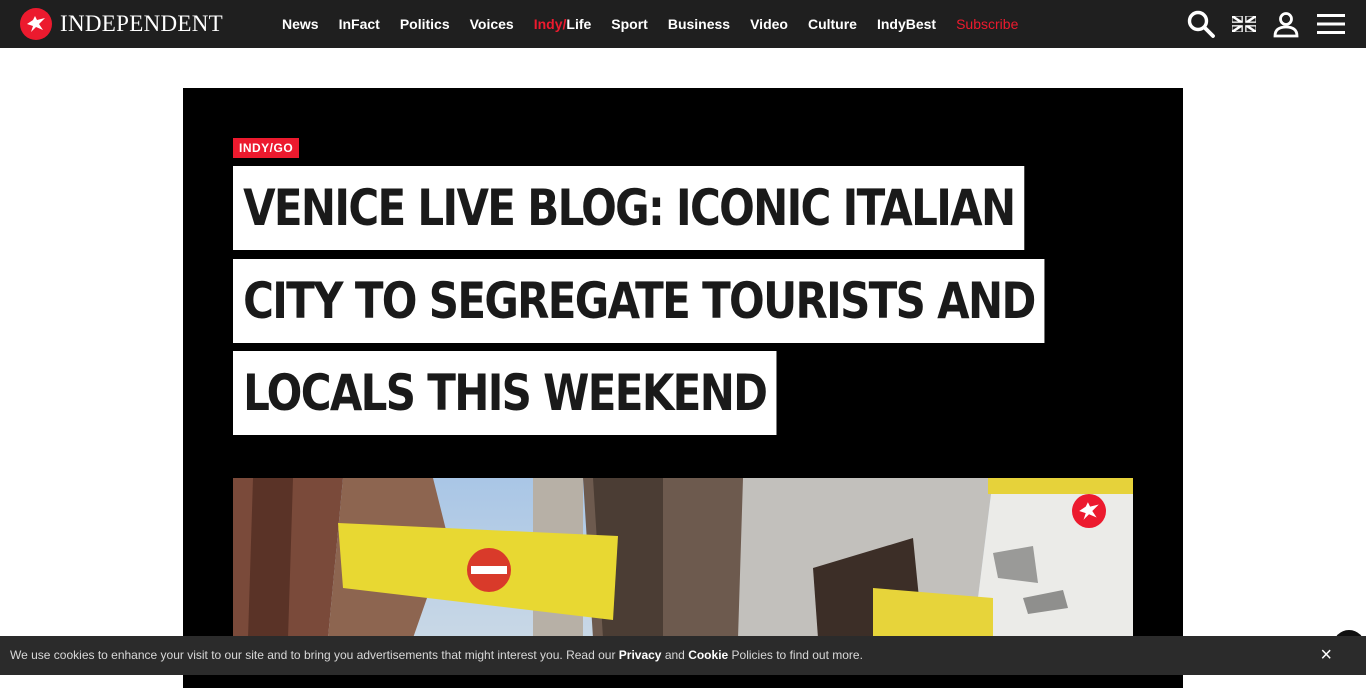 The image size is (1366, 688). What do you see at coordinates (425, 24) in the screenshot?
I see `nav-item-politics: Politics` at bounding box center [425, 24].